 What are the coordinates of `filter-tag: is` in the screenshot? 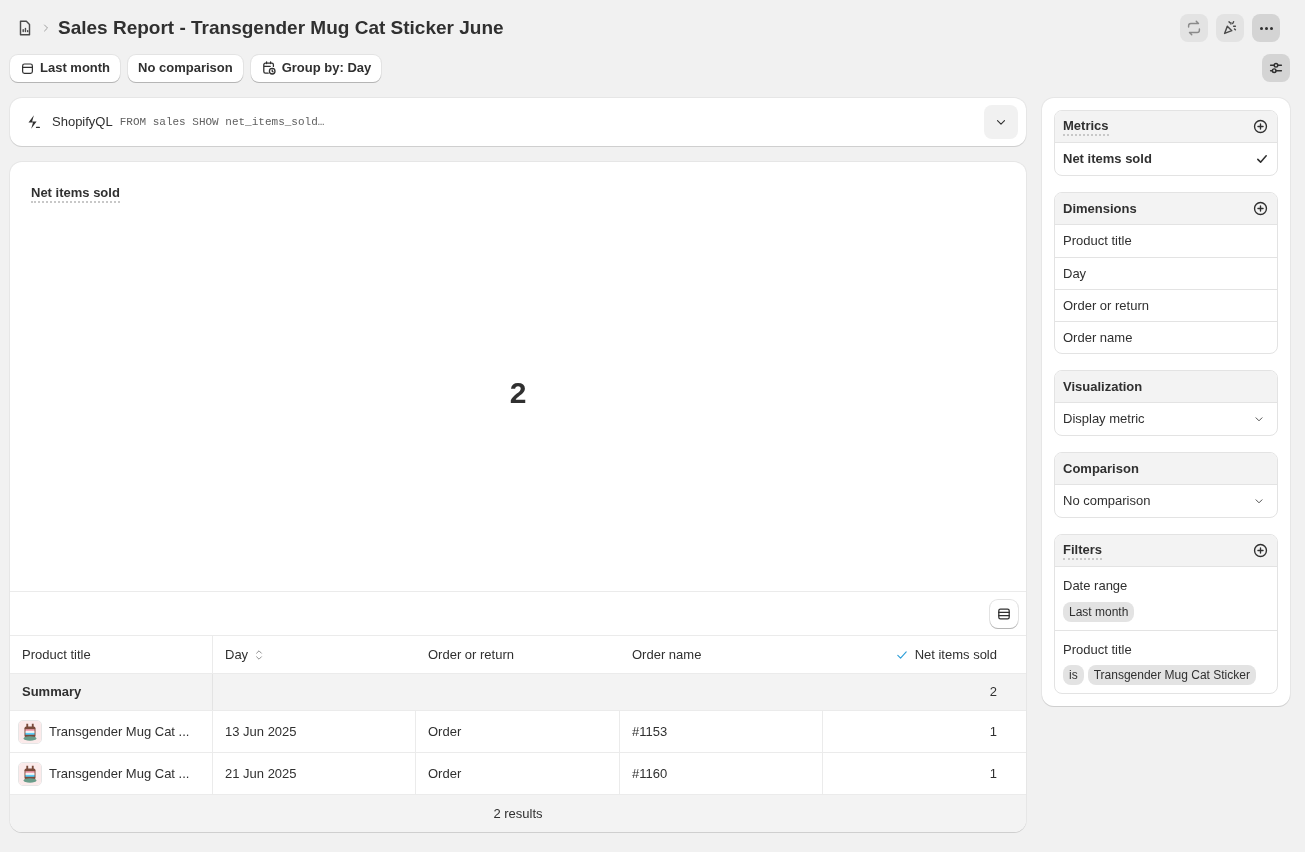 It's located at (1073, 675).